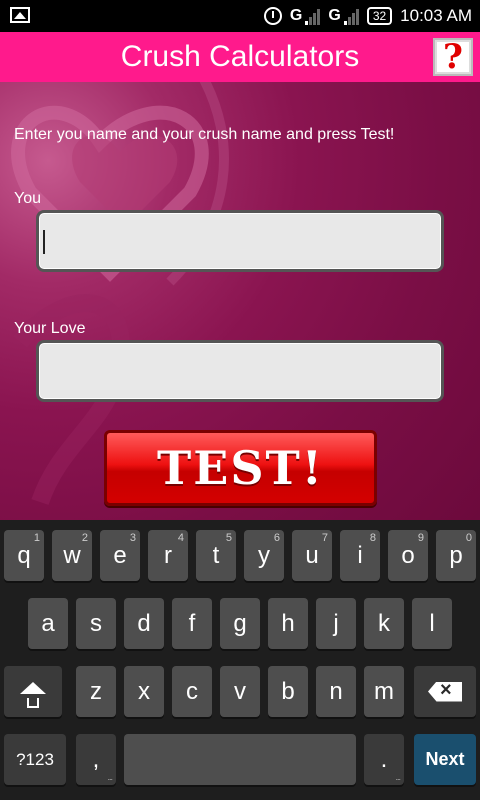  I want to click on image-notification-icon, so click(20, 15).